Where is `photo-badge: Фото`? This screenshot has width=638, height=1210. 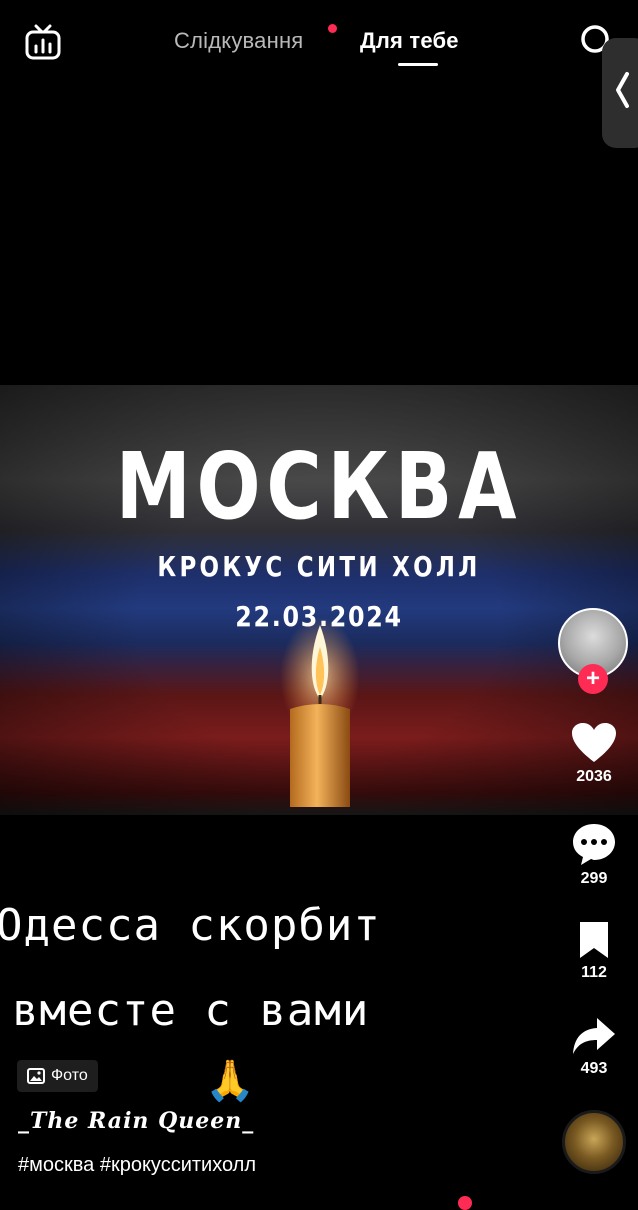
photo-badge: Фото is located at coordinates (57, 1076).